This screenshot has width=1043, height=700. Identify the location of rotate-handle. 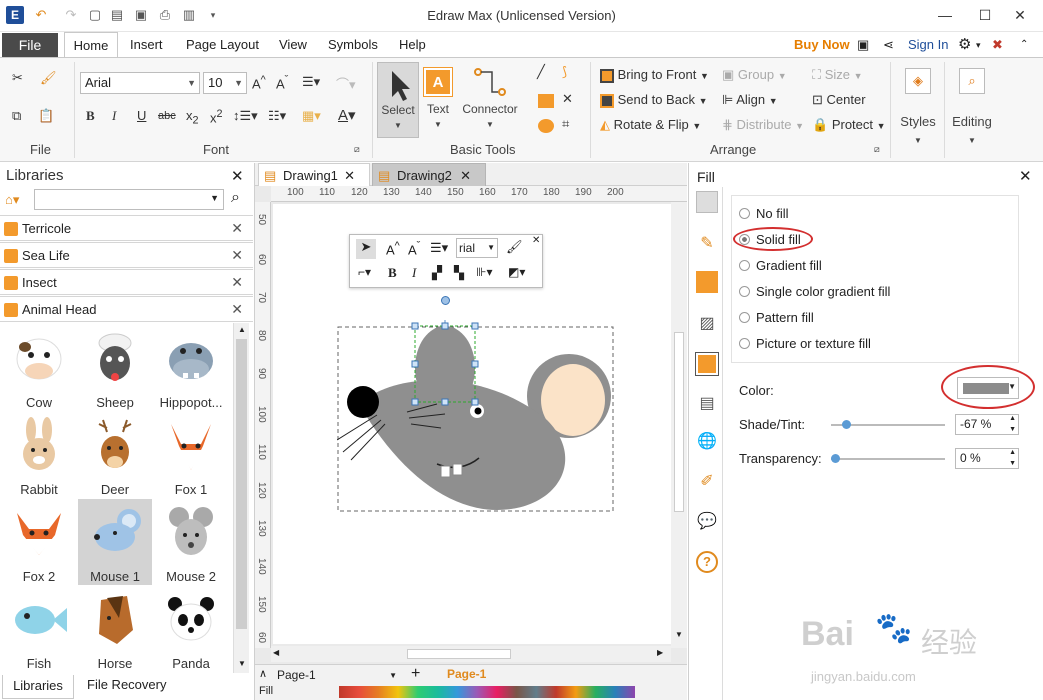
(445, 300).